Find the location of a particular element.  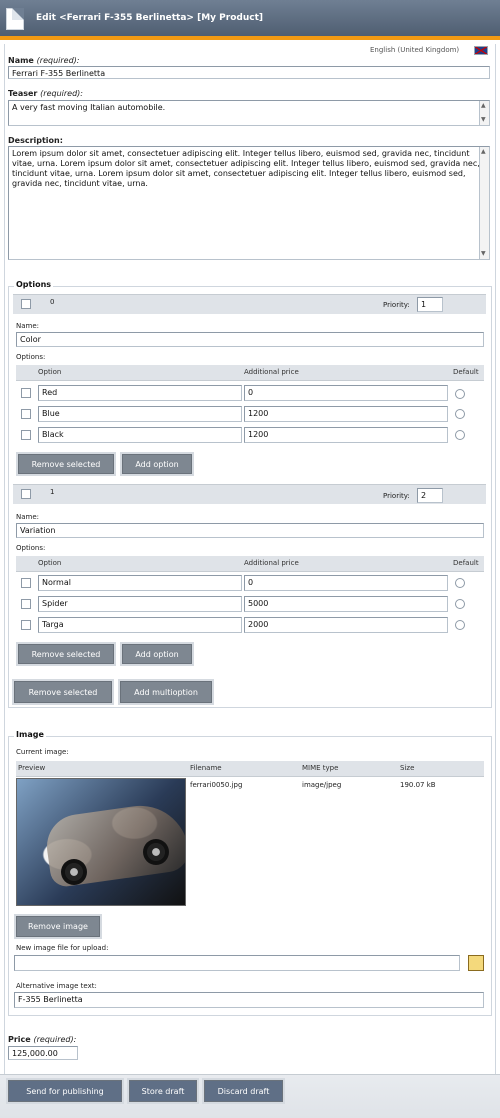

option-row-0-2-checkbox is located at coordinates (26, 435).